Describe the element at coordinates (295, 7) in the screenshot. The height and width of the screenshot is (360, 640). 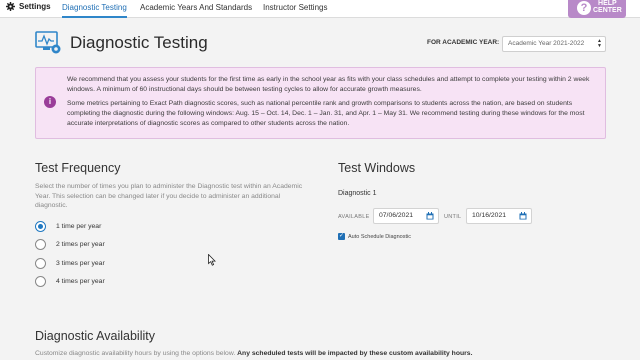
I see `tab-instructor-settings: Instructor Settings` at that location.